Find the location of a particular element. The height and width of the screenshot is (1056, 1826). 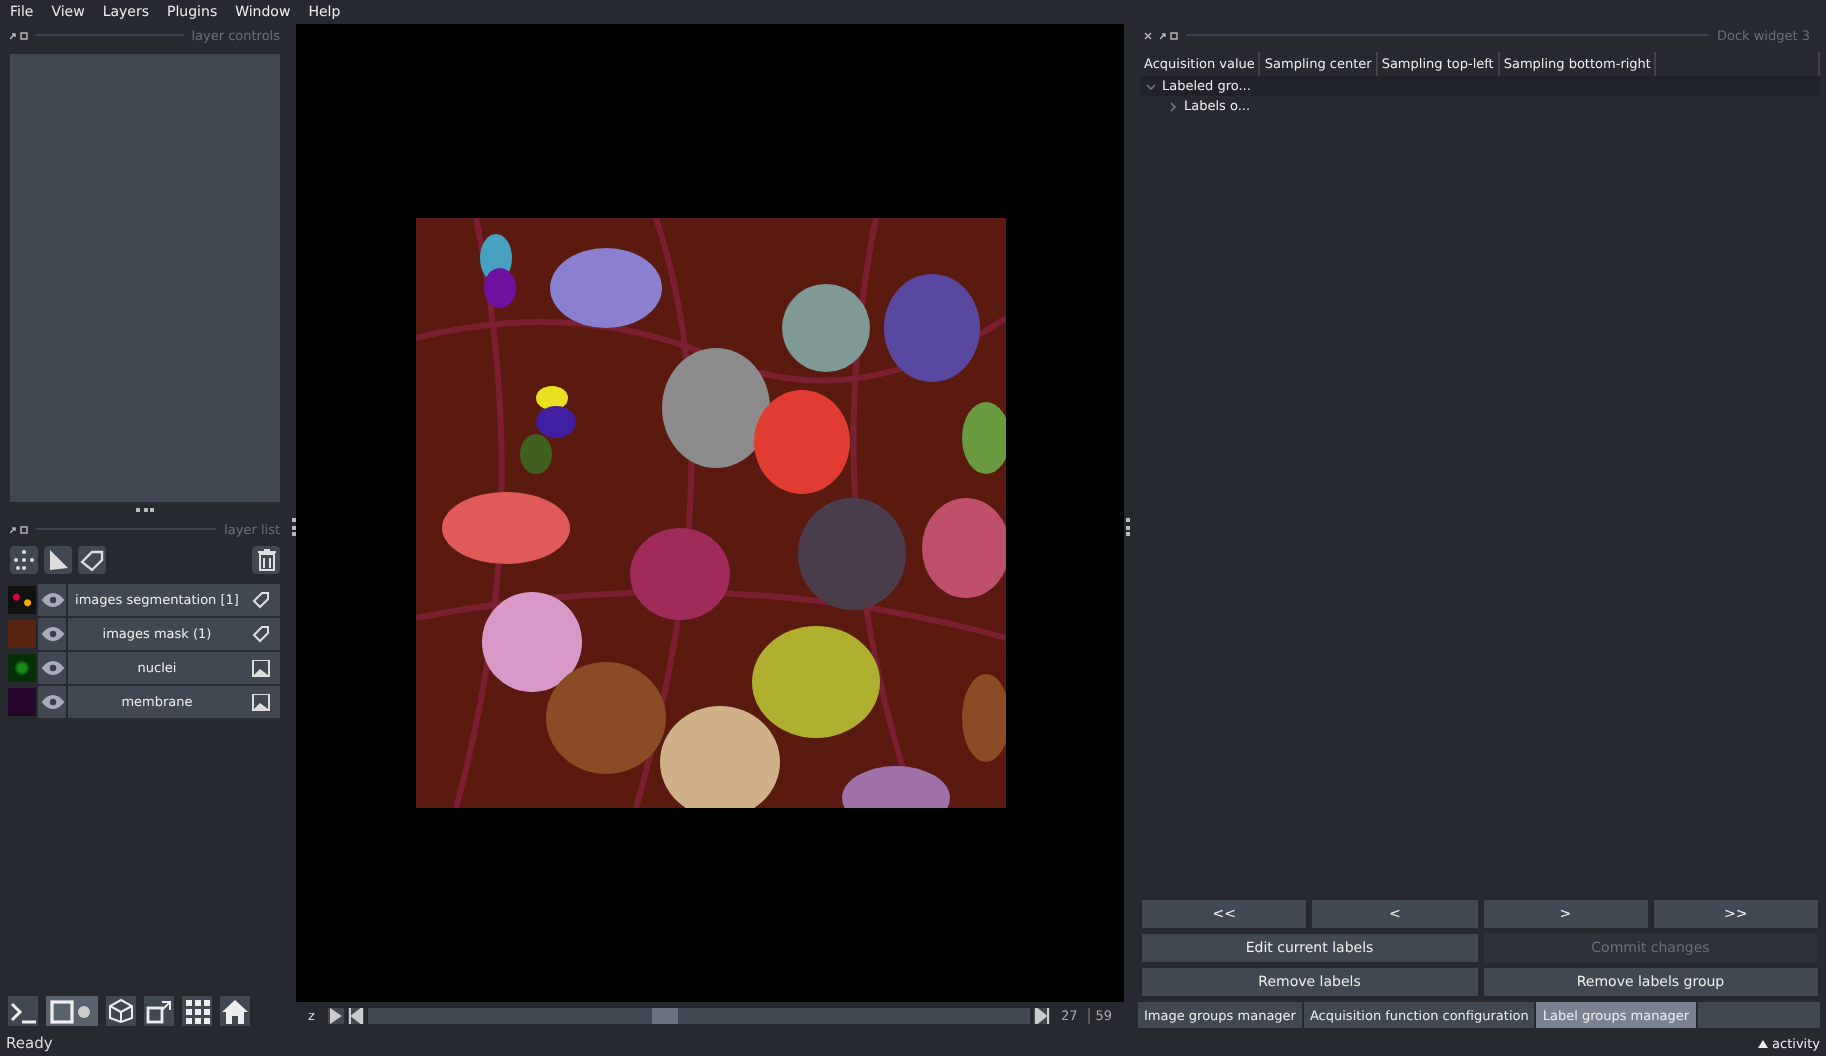

cube-icon is located at coordinates (121, 1011).